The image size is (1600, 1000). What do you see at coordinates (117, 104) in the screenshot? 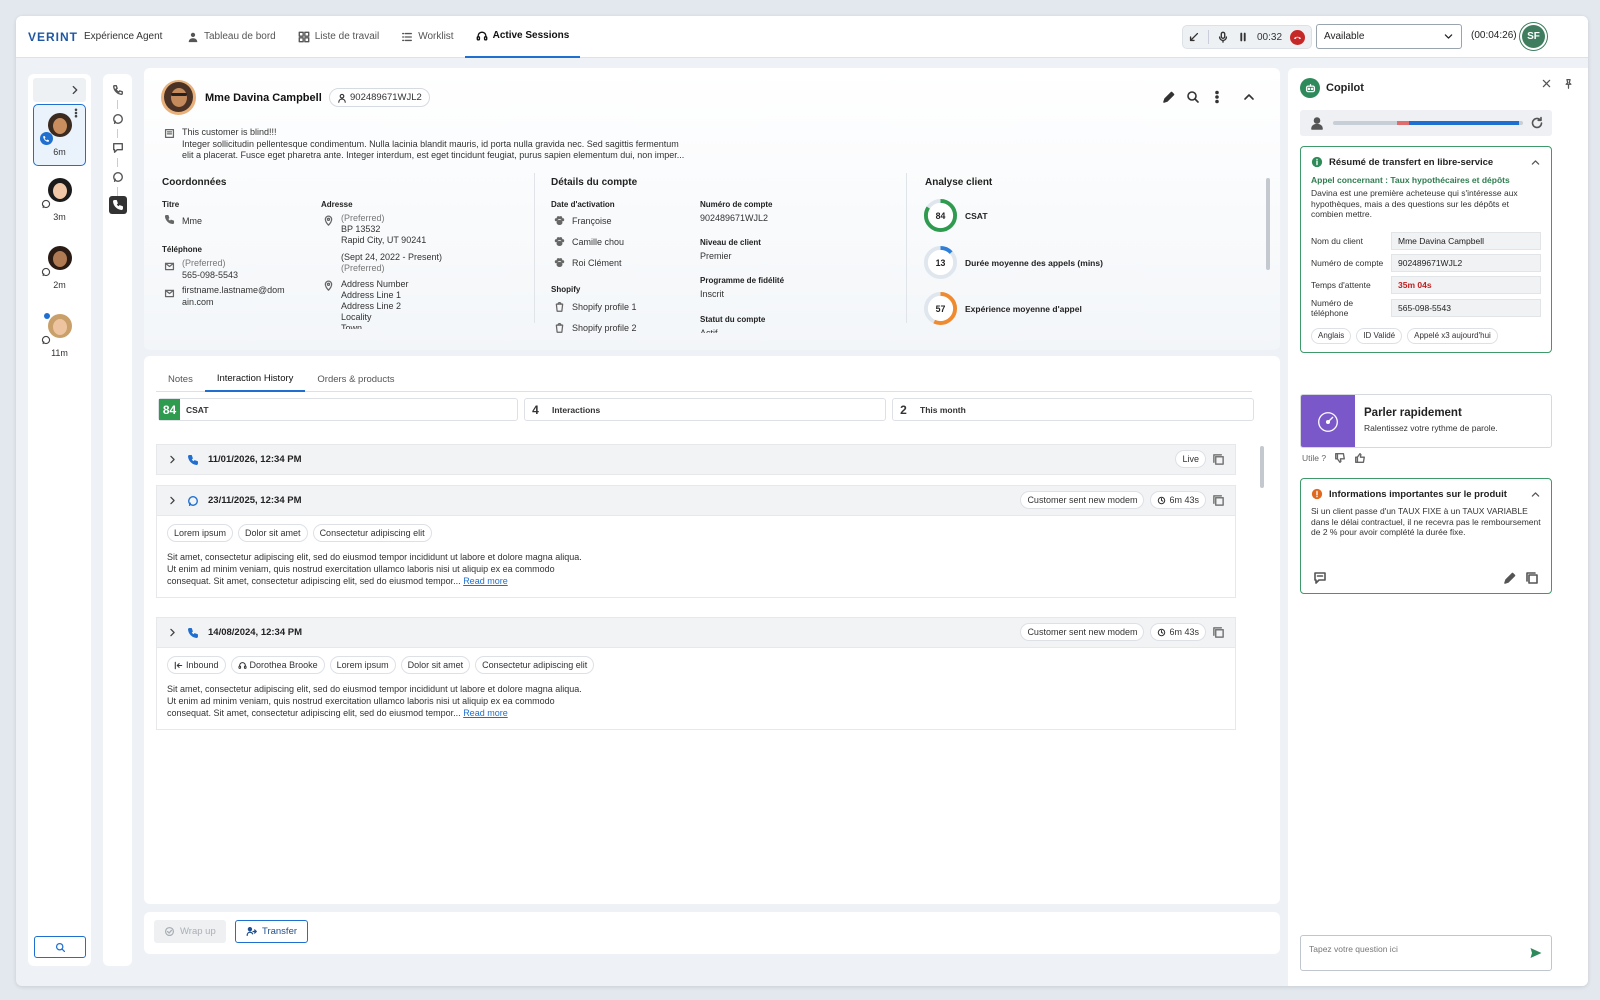
I see `divider` at bounding box center [117, 104].